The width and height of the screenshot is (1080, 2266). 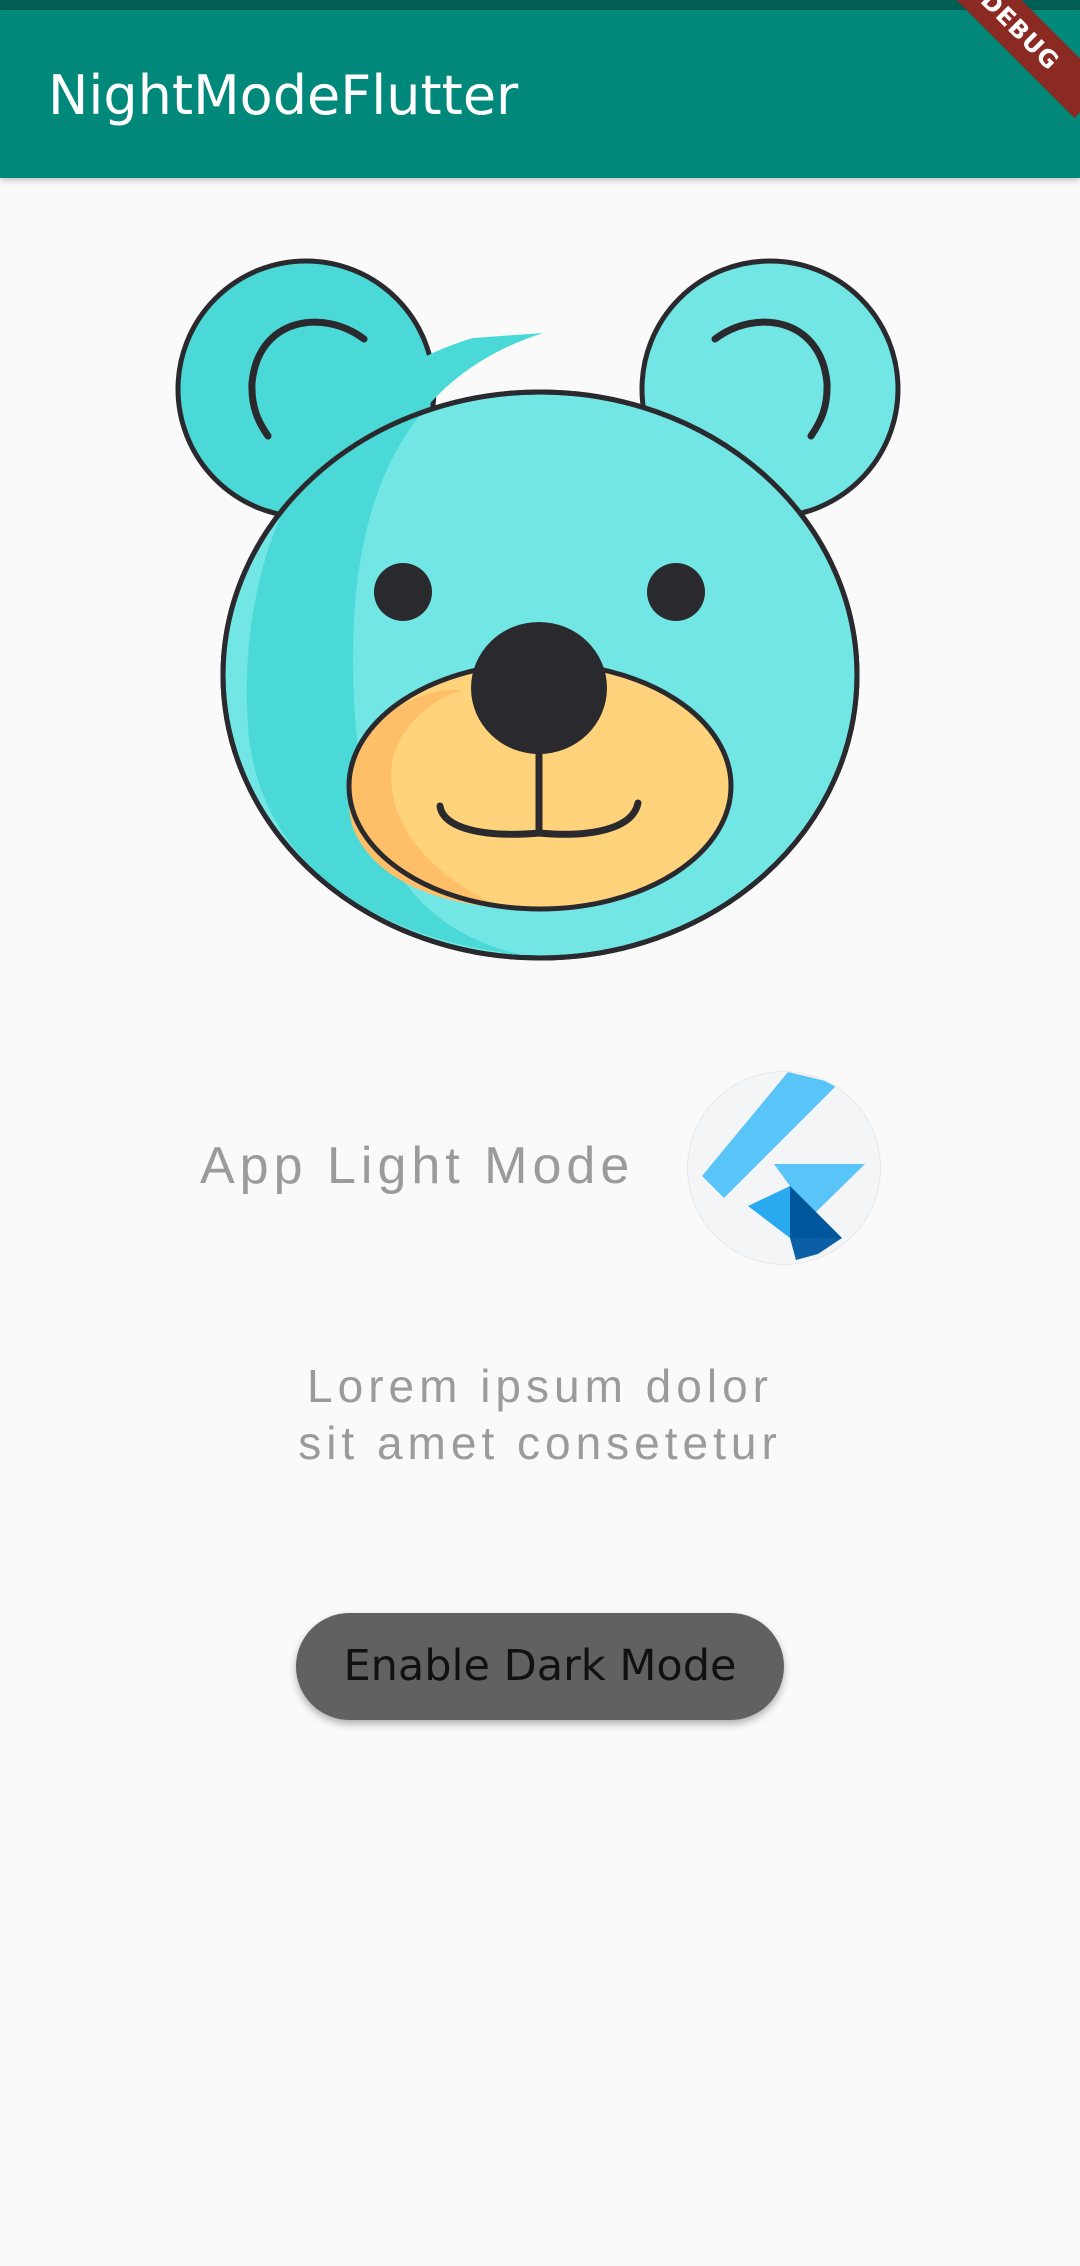 What do you see at coordinates (784, 1168) in the screenshot?
I see `flutter-logo-icon` at bounding box center [784, 1168].